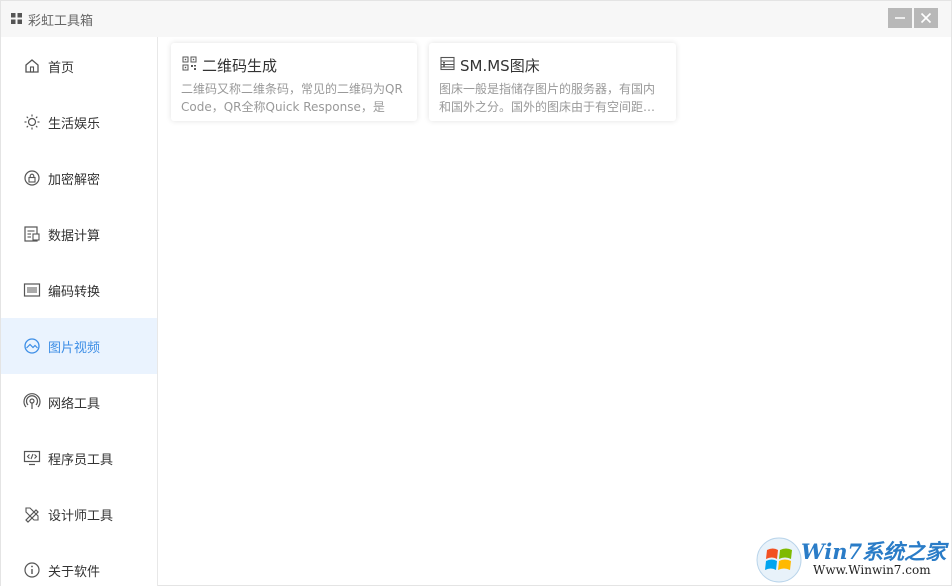  Describe the element at coordinates (32, 178) in the screenshot. I see `lock-icon` at that location.